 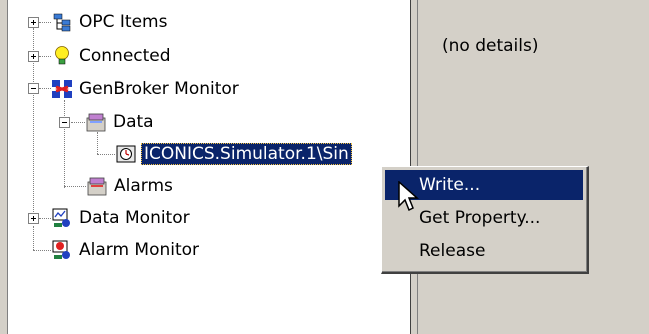 I want to click on tree-item-opc-items: OPC Items, so click(x=110, y=22).